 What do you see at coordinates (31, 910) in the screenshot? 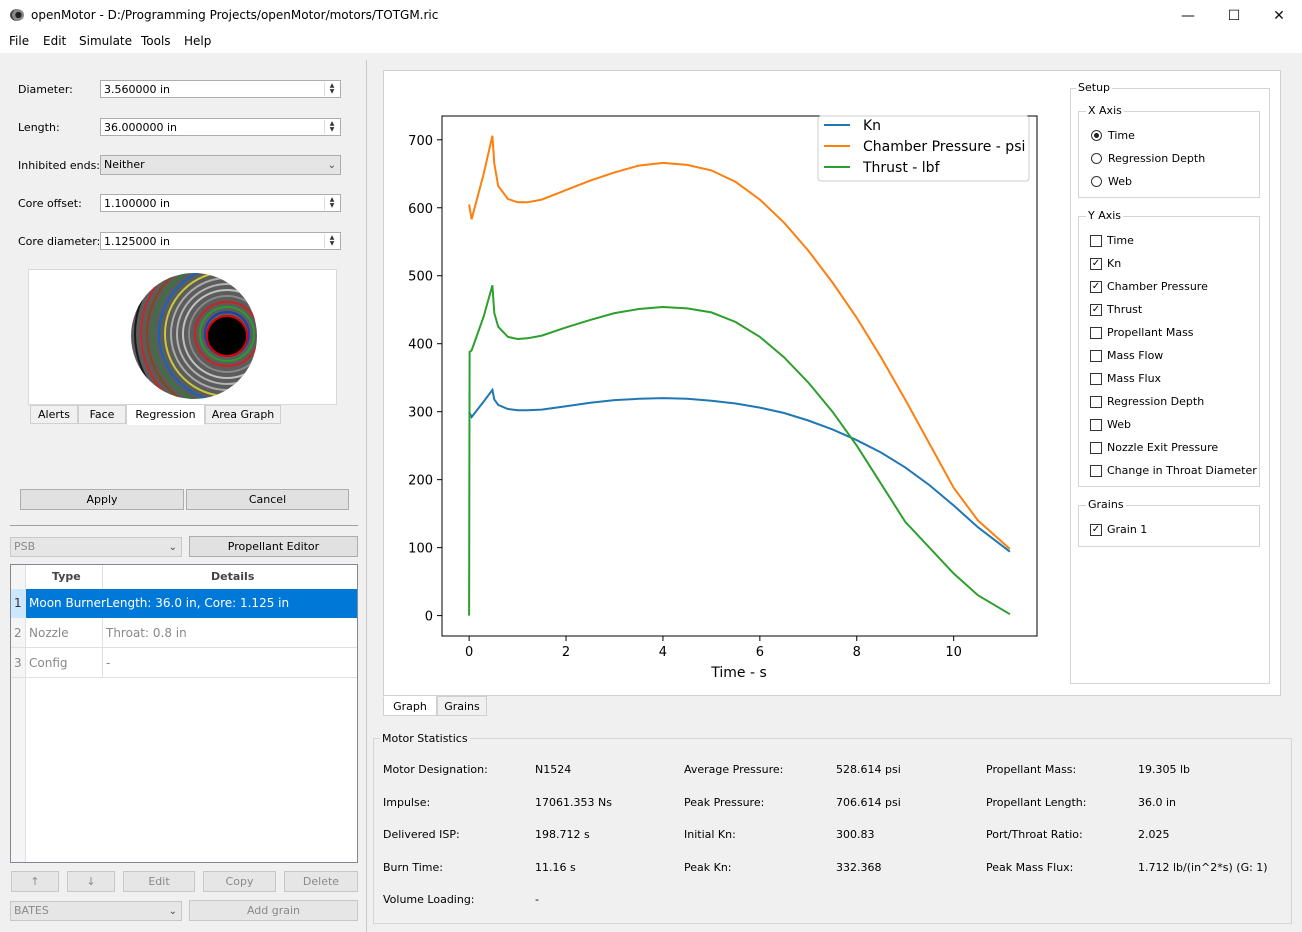
I see `grain-type-value: BATES` at bounding box center [31, 910].